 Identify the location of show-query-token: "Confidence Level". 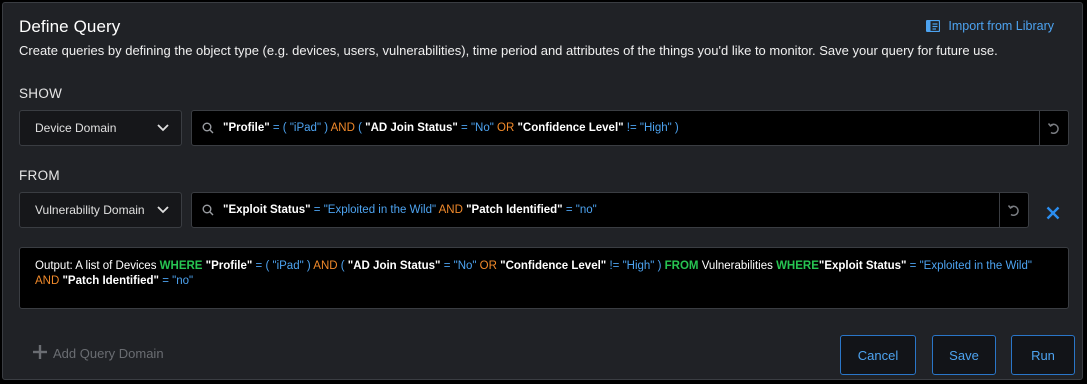
(570, 128).